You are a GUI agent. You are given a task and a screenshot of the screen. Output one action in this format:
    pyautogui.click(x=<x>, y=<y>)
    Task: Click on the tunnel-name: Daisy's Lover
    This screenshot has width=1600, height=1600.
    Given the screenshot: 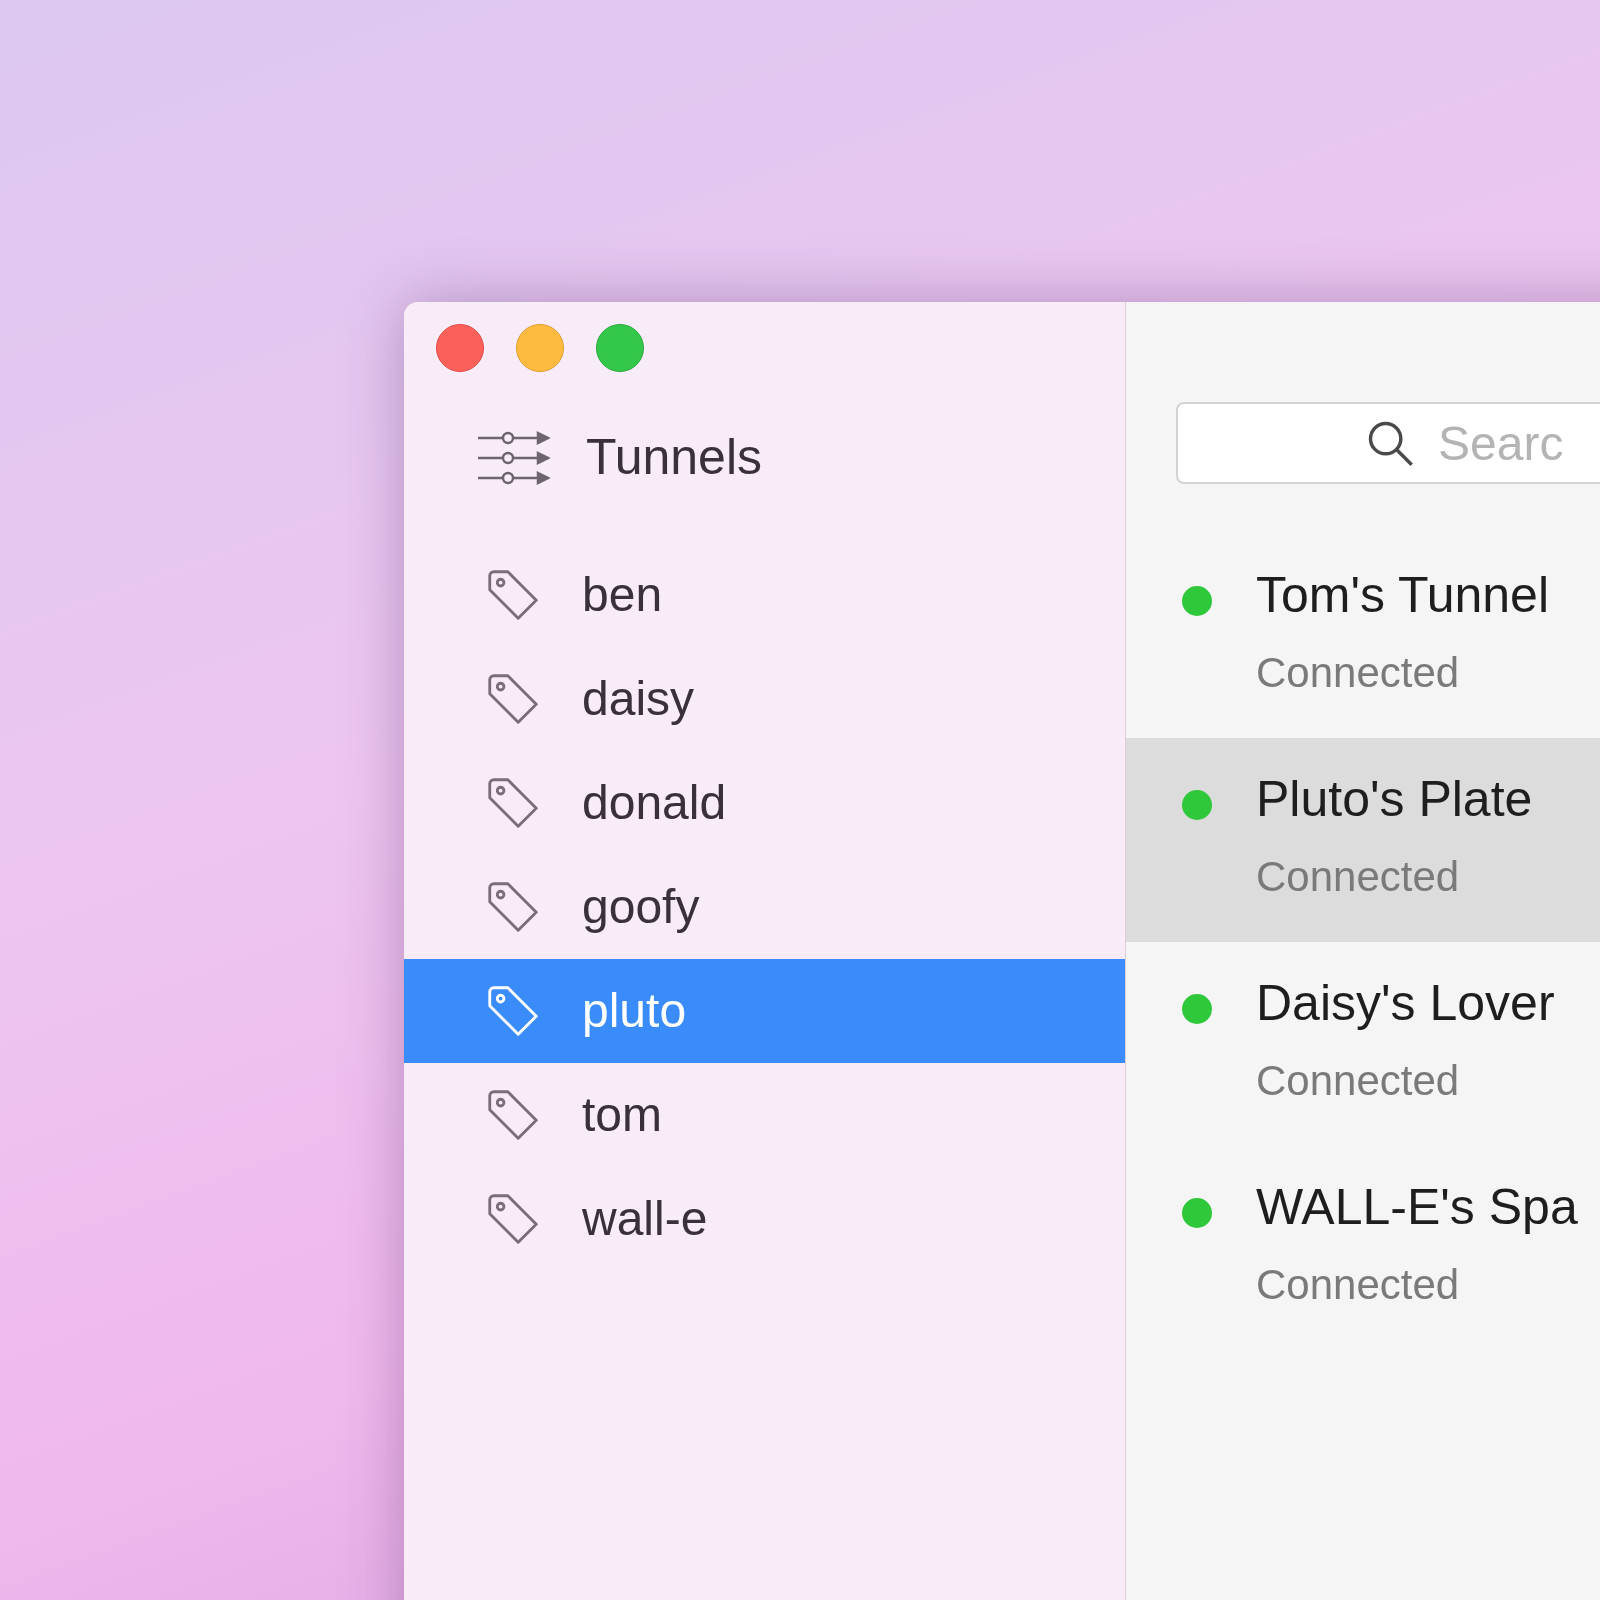 What is the action you would take?
    pyautogui.click(x=1405, y=1003)
    